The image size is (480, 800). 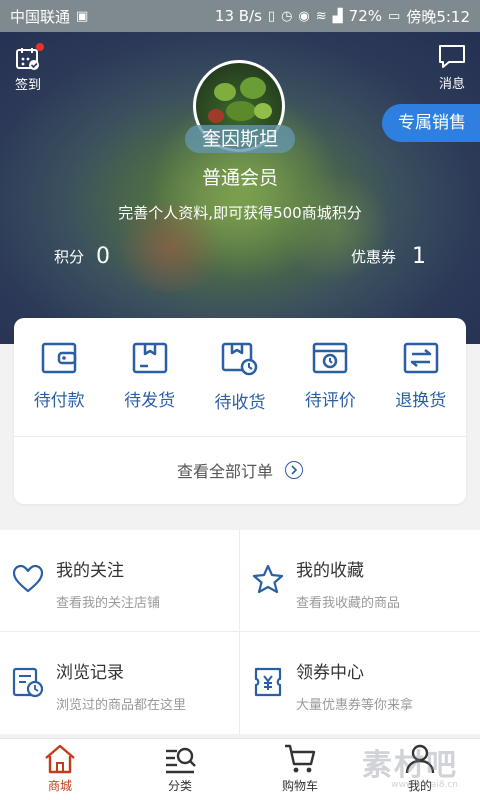 I want to click on chevron-right-icon, so click(x=294, y=470).